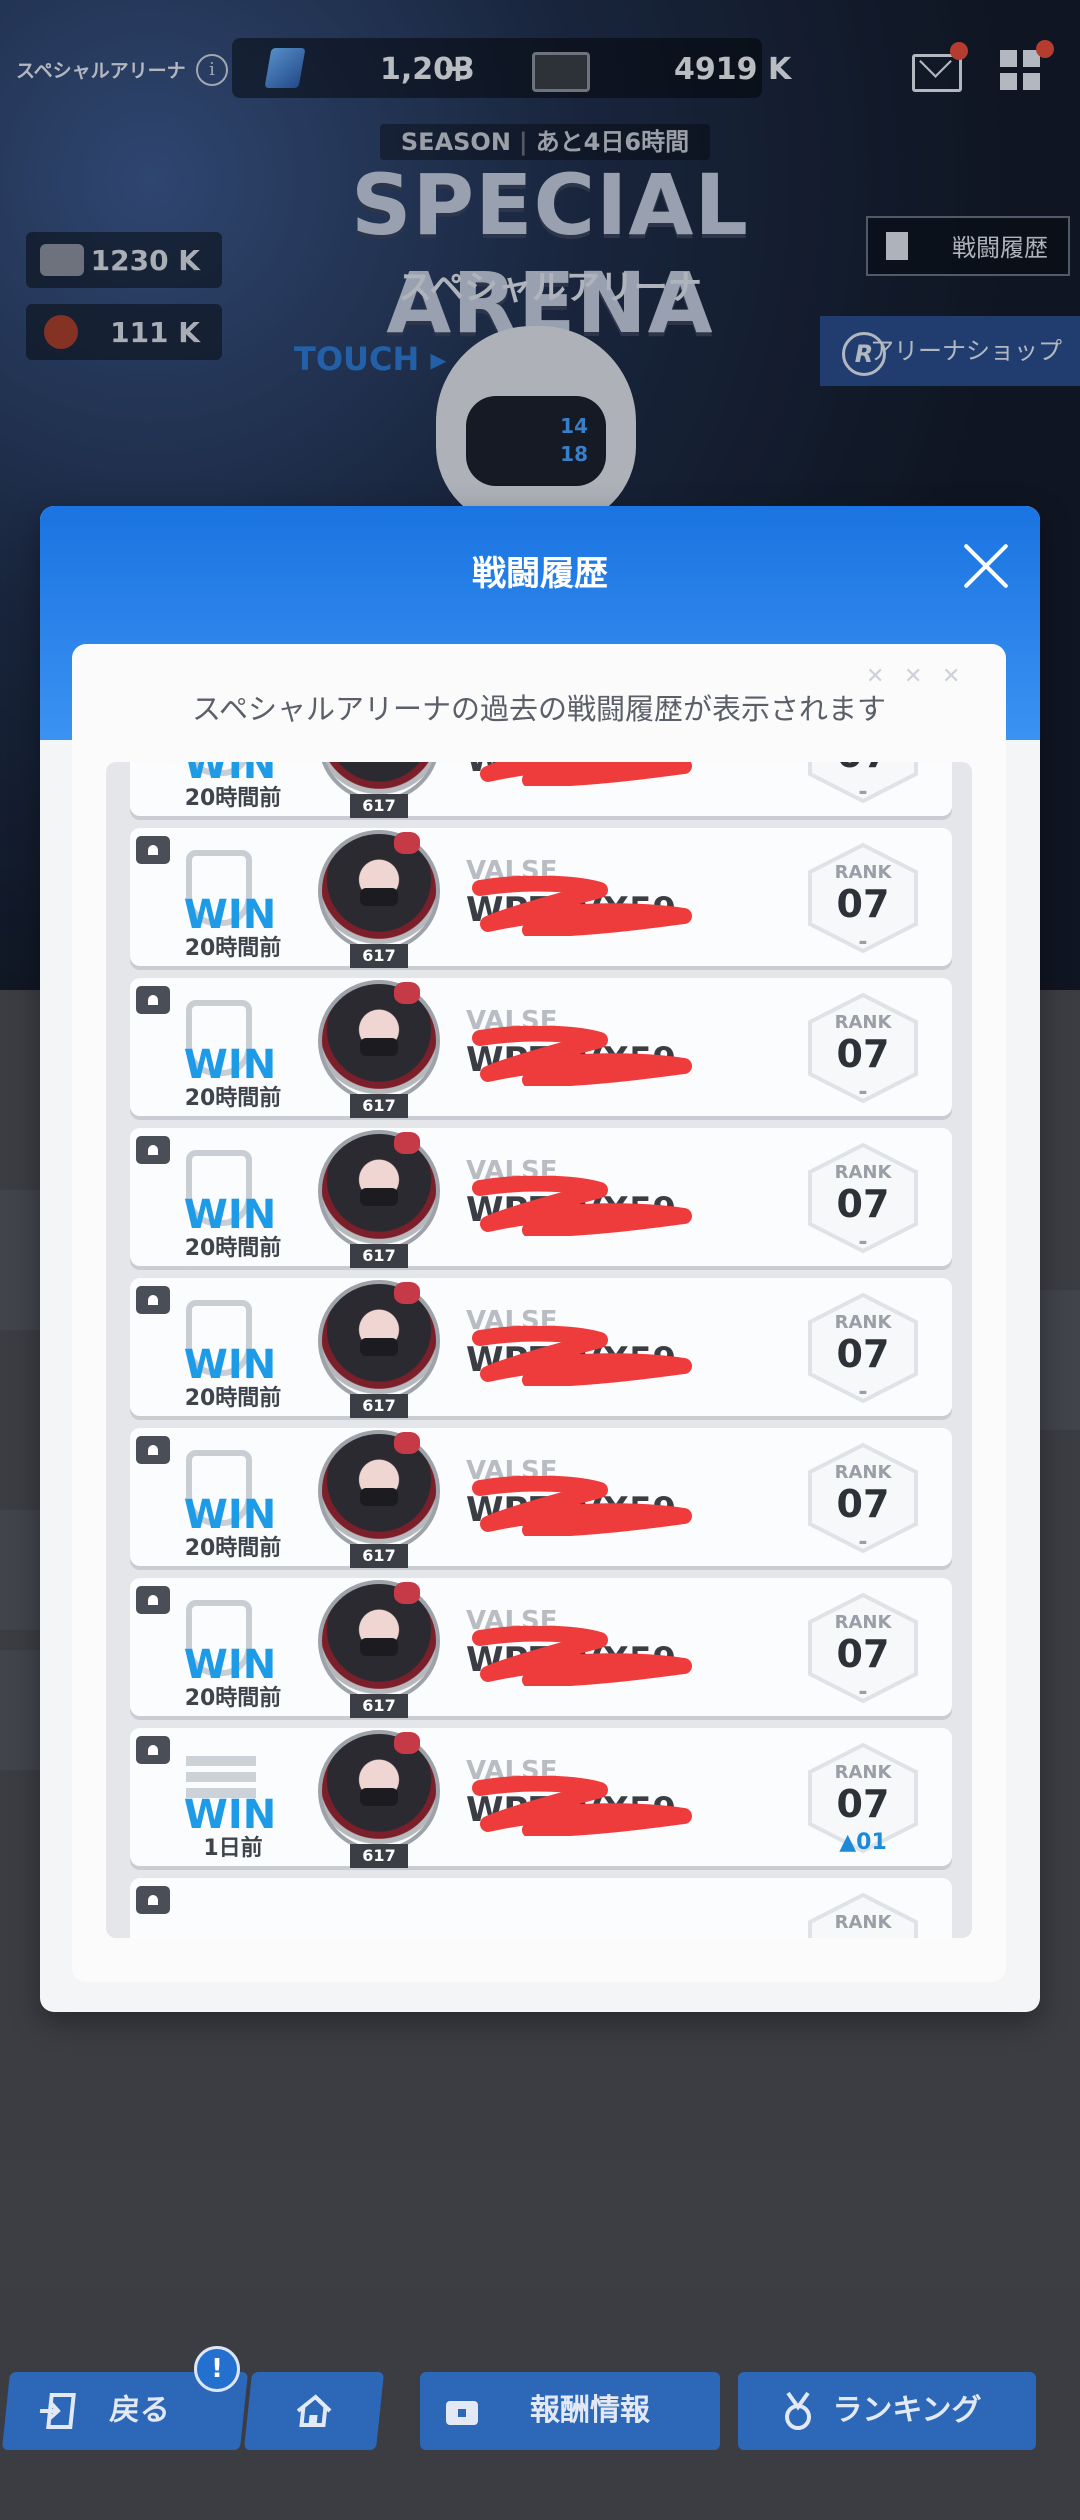 Image resolution: width=1080 pixels, height=2520 pixels. Describe the element at coordinates (863, 1798) in the screenshot. I see `rank-badge: RANK 07 ▲01` at that location.